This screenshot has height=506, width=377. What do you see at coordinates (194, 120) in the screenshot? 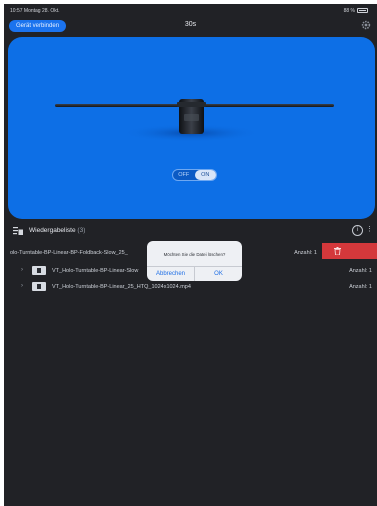
I see `hologram-fan-illustration` at bounding box center [194, 120].